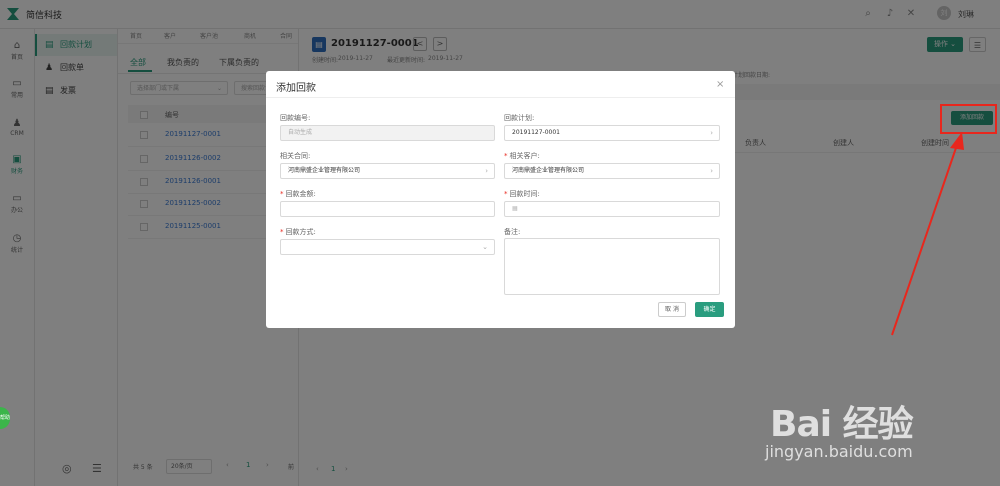 This screenshot has width=1000, height=486. I want to click on remark-textarea, so click(612, 266).